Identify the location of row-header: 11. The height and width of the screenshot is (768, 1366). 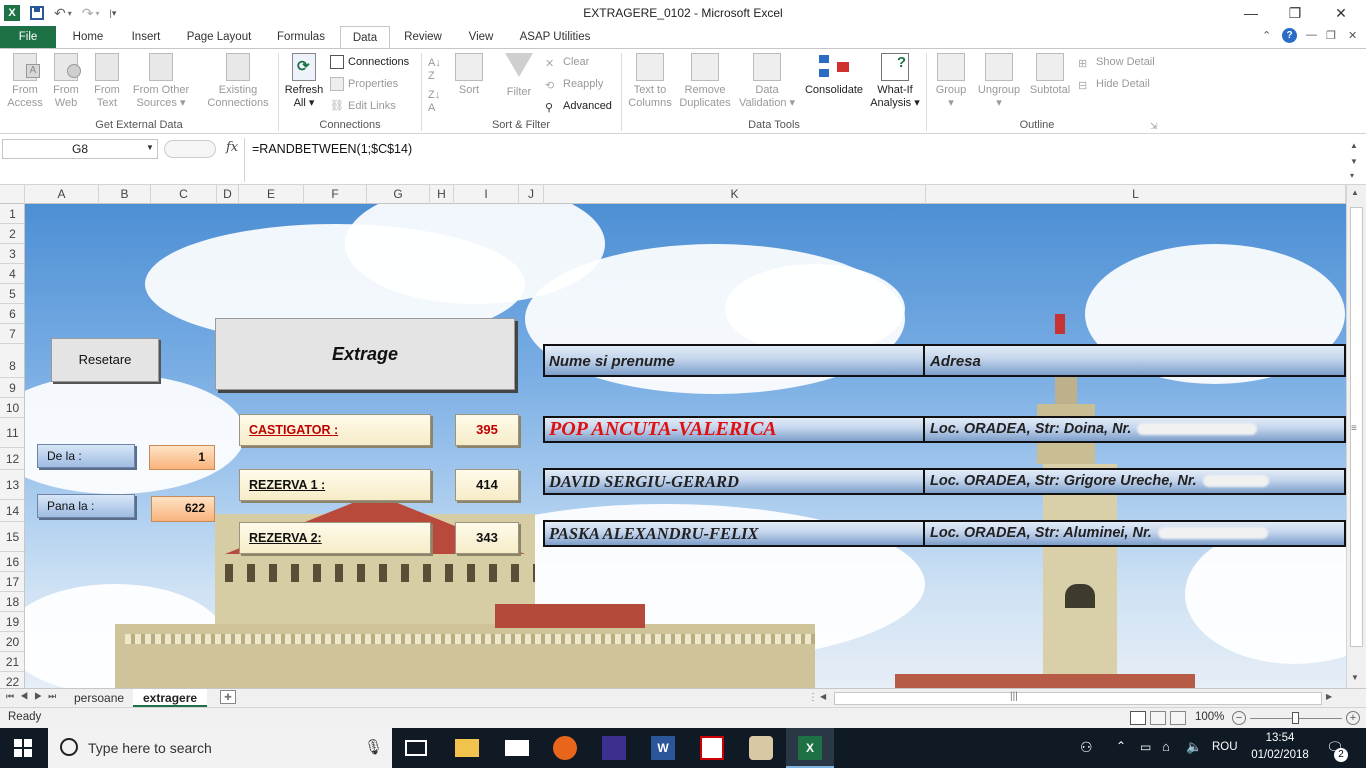
(12, 433).